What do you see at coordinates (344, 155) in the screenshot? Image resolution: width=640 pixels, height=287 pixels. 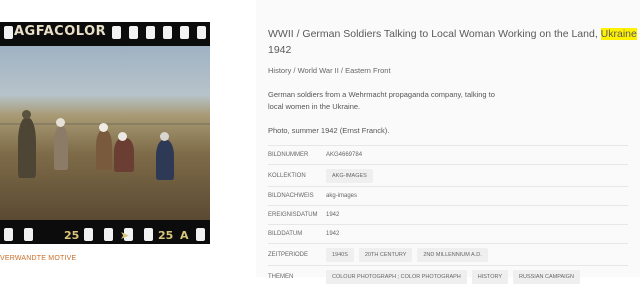 I see `meta-value: AKG4669784` at bounding box center [344, 155].